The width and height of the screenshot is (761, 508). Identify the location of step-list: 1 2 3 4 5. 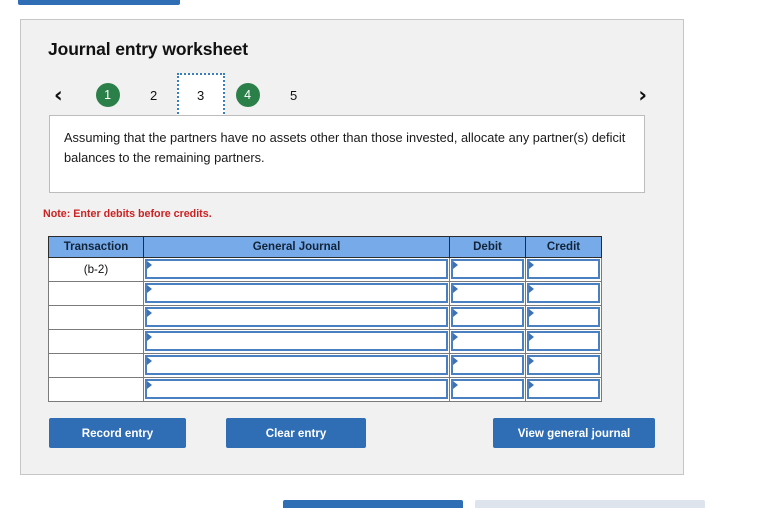
(201, 95).